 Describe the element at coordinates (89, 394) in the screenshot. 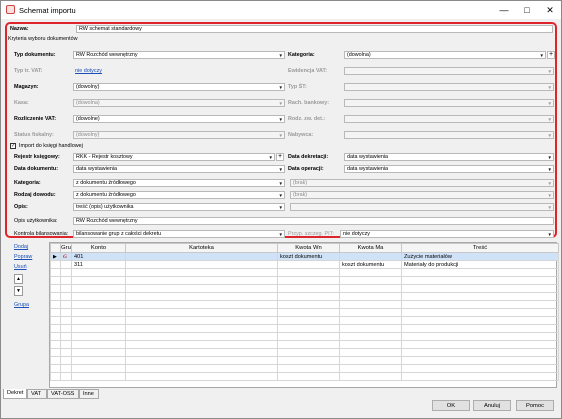

I see `tab-inne: Inne` at that location.